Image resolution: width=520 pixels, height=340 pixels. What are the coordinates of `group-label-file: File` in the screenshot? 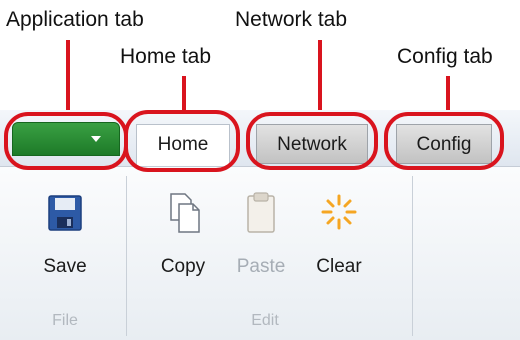 It's located at (65, 320).